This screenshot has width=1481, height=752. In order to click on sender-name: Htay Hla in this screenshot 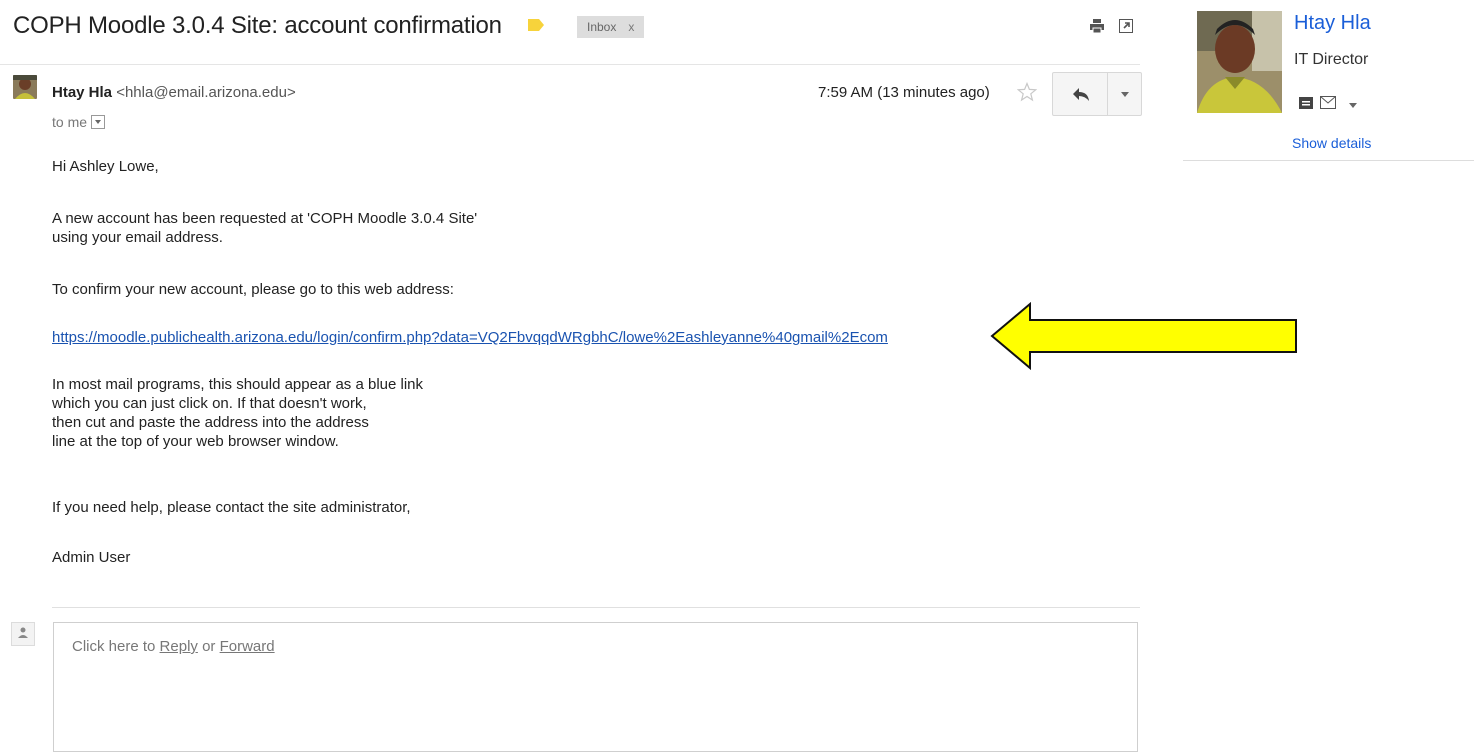, I will do `click(82, 92)`.